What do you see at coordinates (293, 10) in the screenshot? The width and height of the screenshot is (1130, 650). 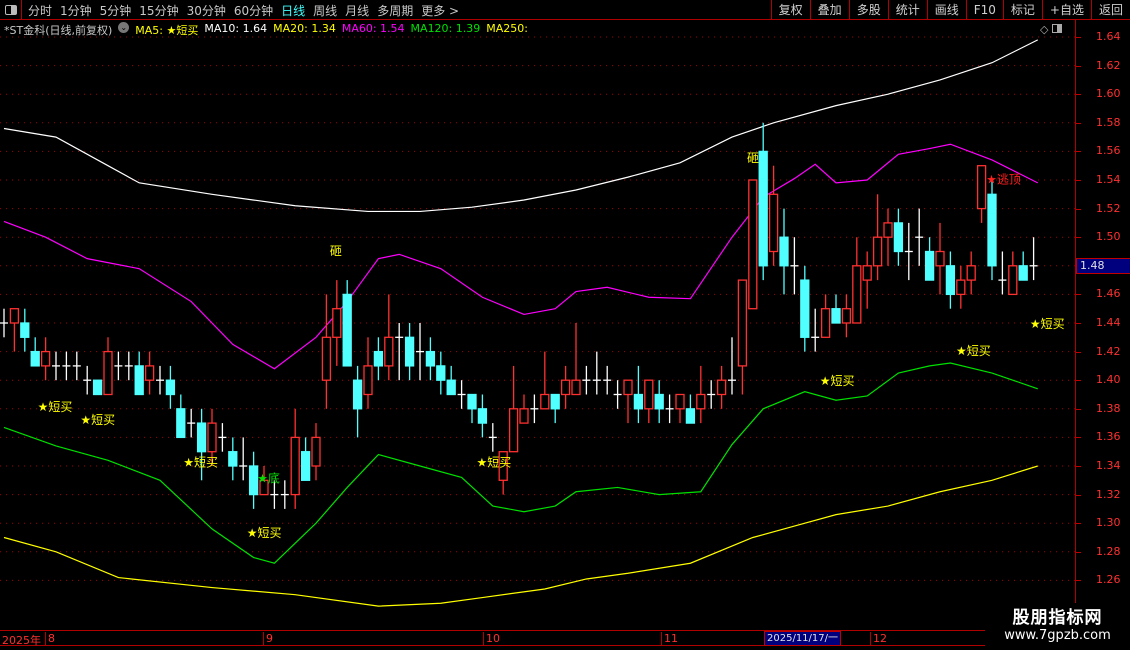 I see `tab-daily: 日线` at bounding box center [293, 10].